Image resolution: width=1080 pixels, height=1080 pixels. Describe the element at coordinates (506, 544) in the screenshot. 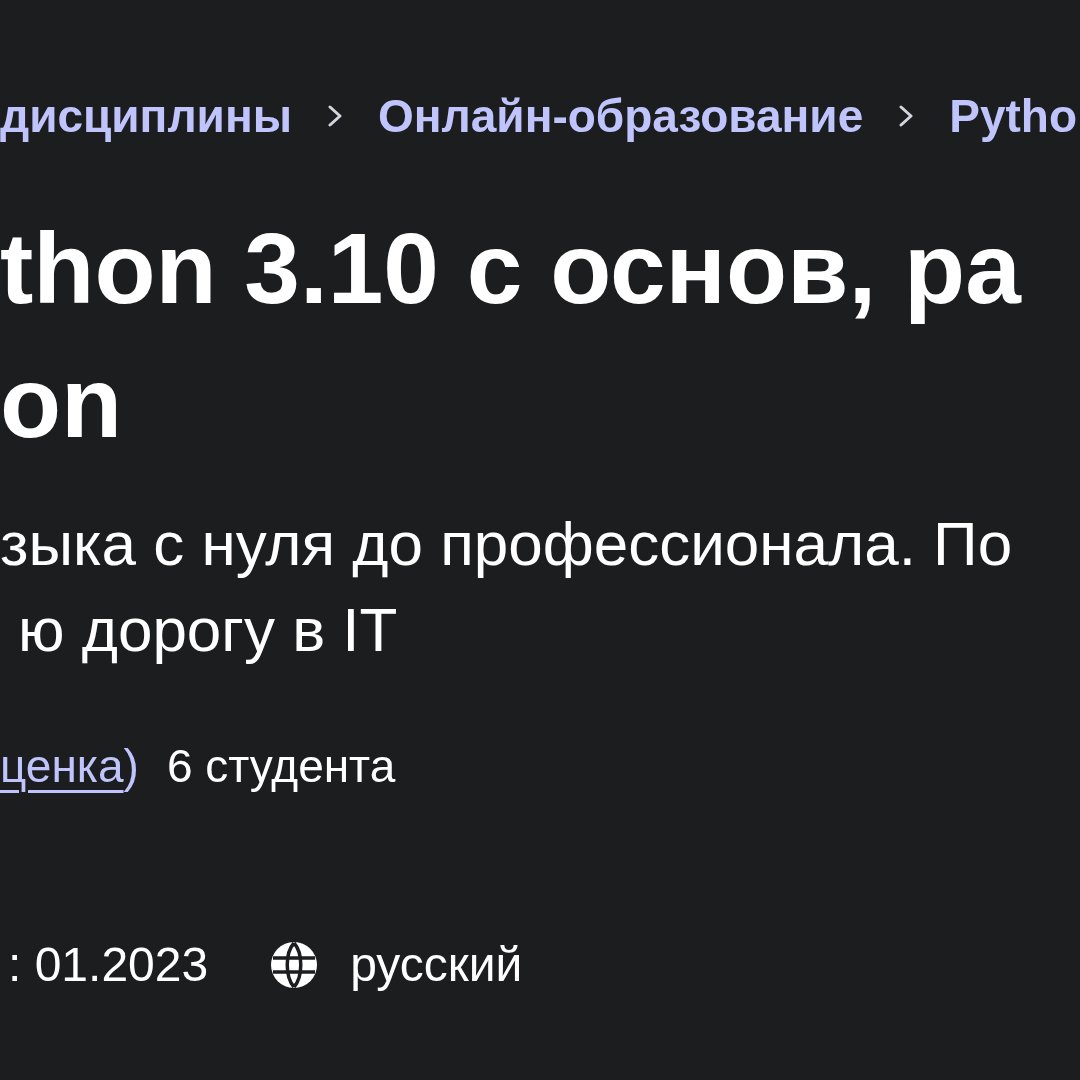

I see `course-subtitle: зыка с нуля до профессионала. По` at that location.